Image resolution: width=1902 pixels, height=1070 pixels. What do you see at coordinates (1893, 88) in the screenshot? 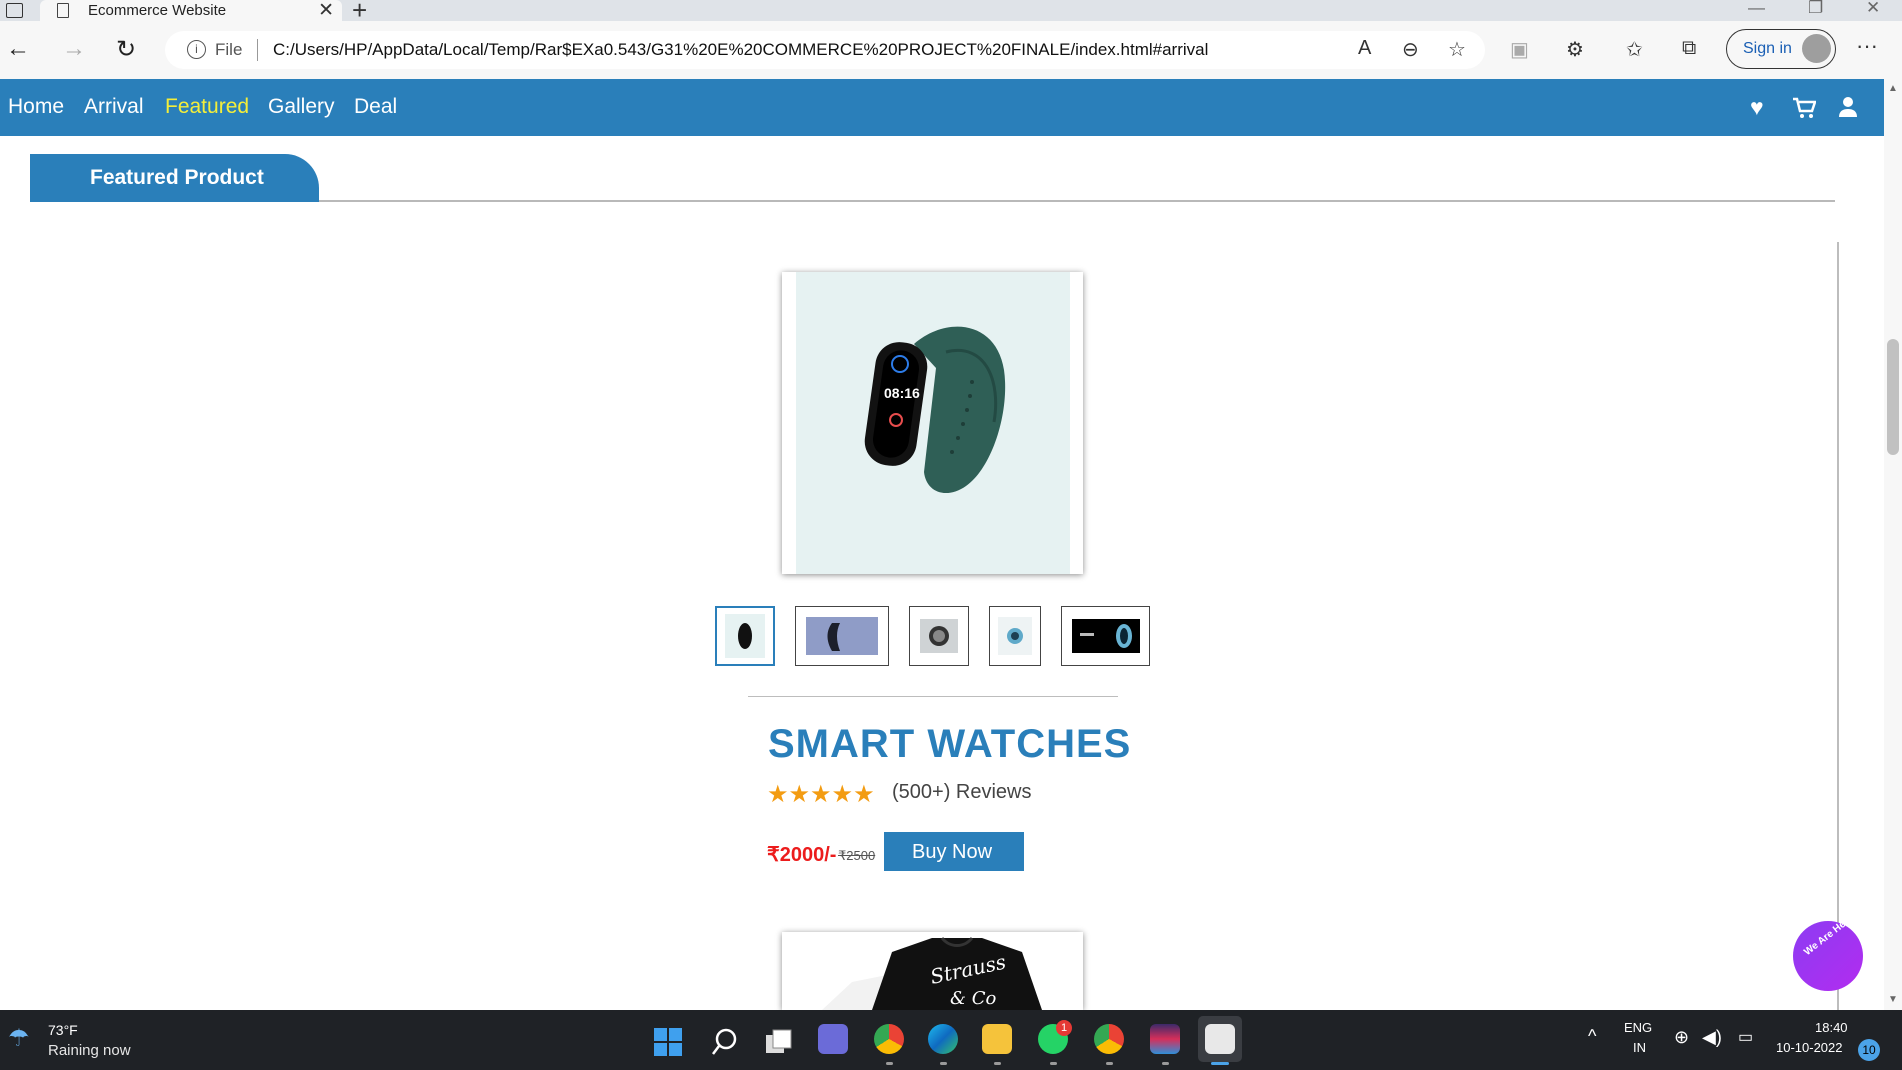
I see `scroll-up-icon: ▲` at bounding box center [1893, 88].